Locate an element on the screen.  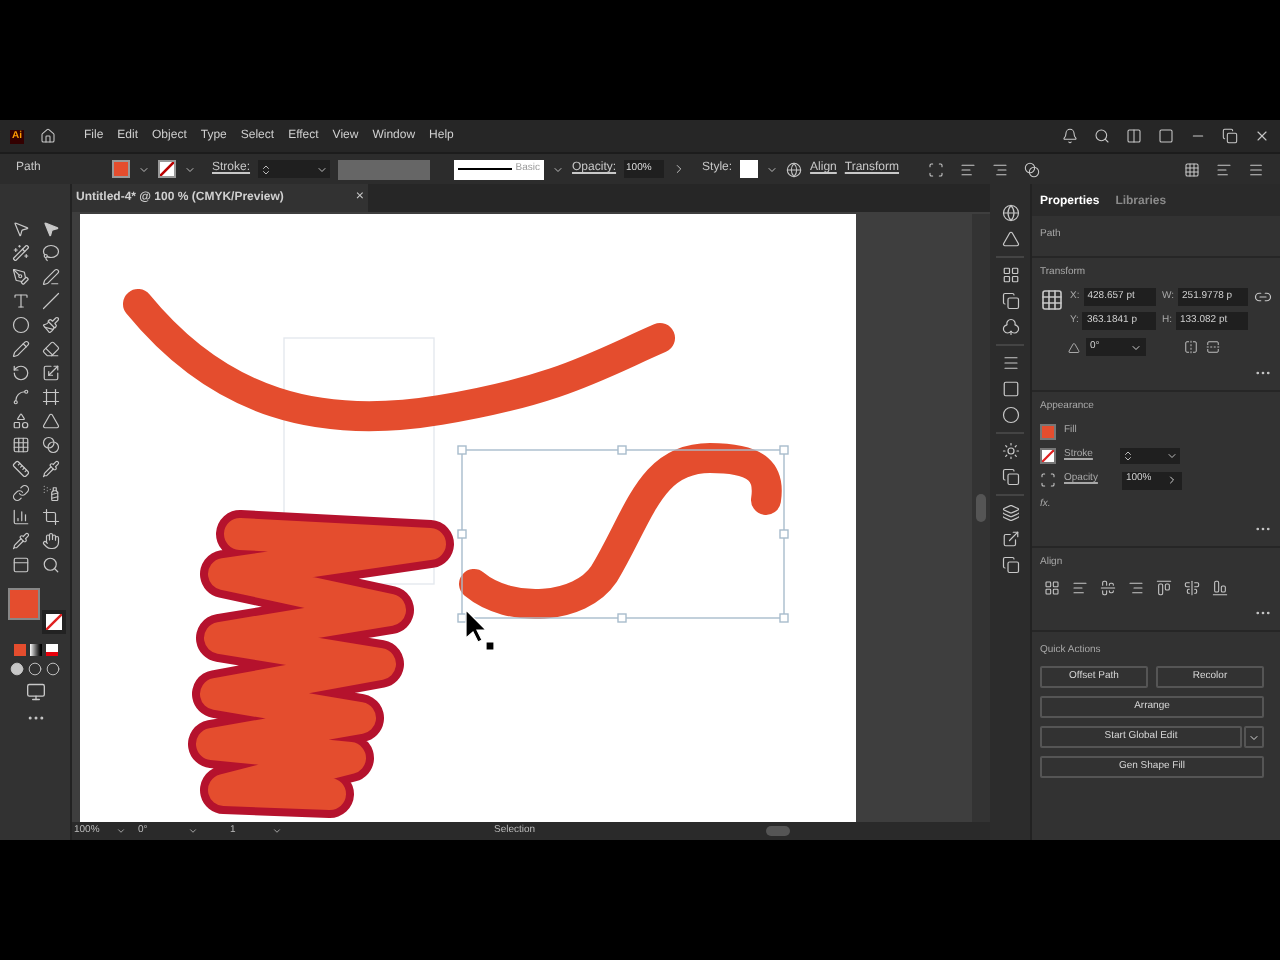
eraser-icon is located at coordinates (50, 349).